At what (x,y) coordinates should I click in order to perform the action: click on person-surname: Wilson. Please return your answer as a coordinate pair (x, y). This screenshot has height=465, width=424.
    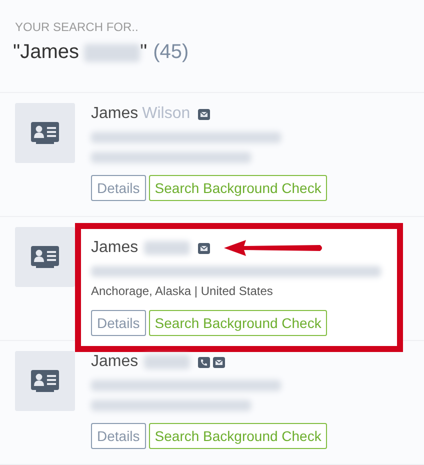
    Looking at the image, I should click on (166, 114).